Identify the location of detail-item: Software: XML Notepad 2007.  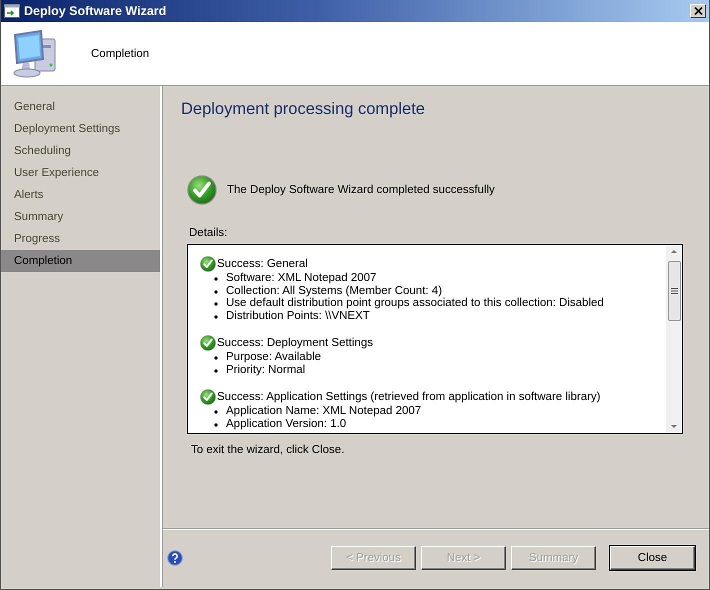
(301, 278).